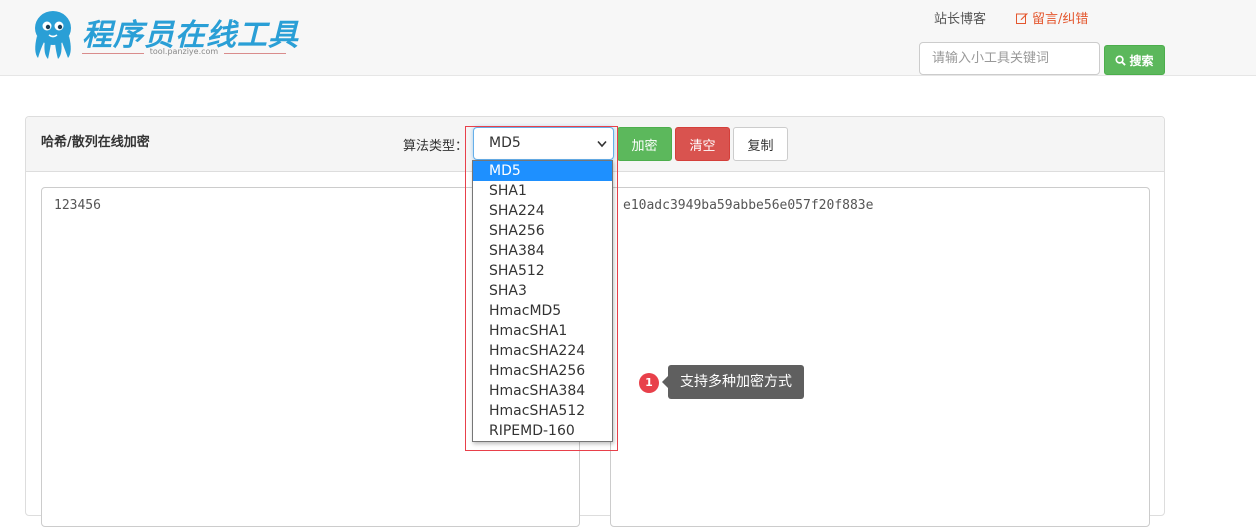  What do you see at coordinates (960, 17) in the screenshot?
I see `blog-link: 站长博客` at bounding box center [960, 17].